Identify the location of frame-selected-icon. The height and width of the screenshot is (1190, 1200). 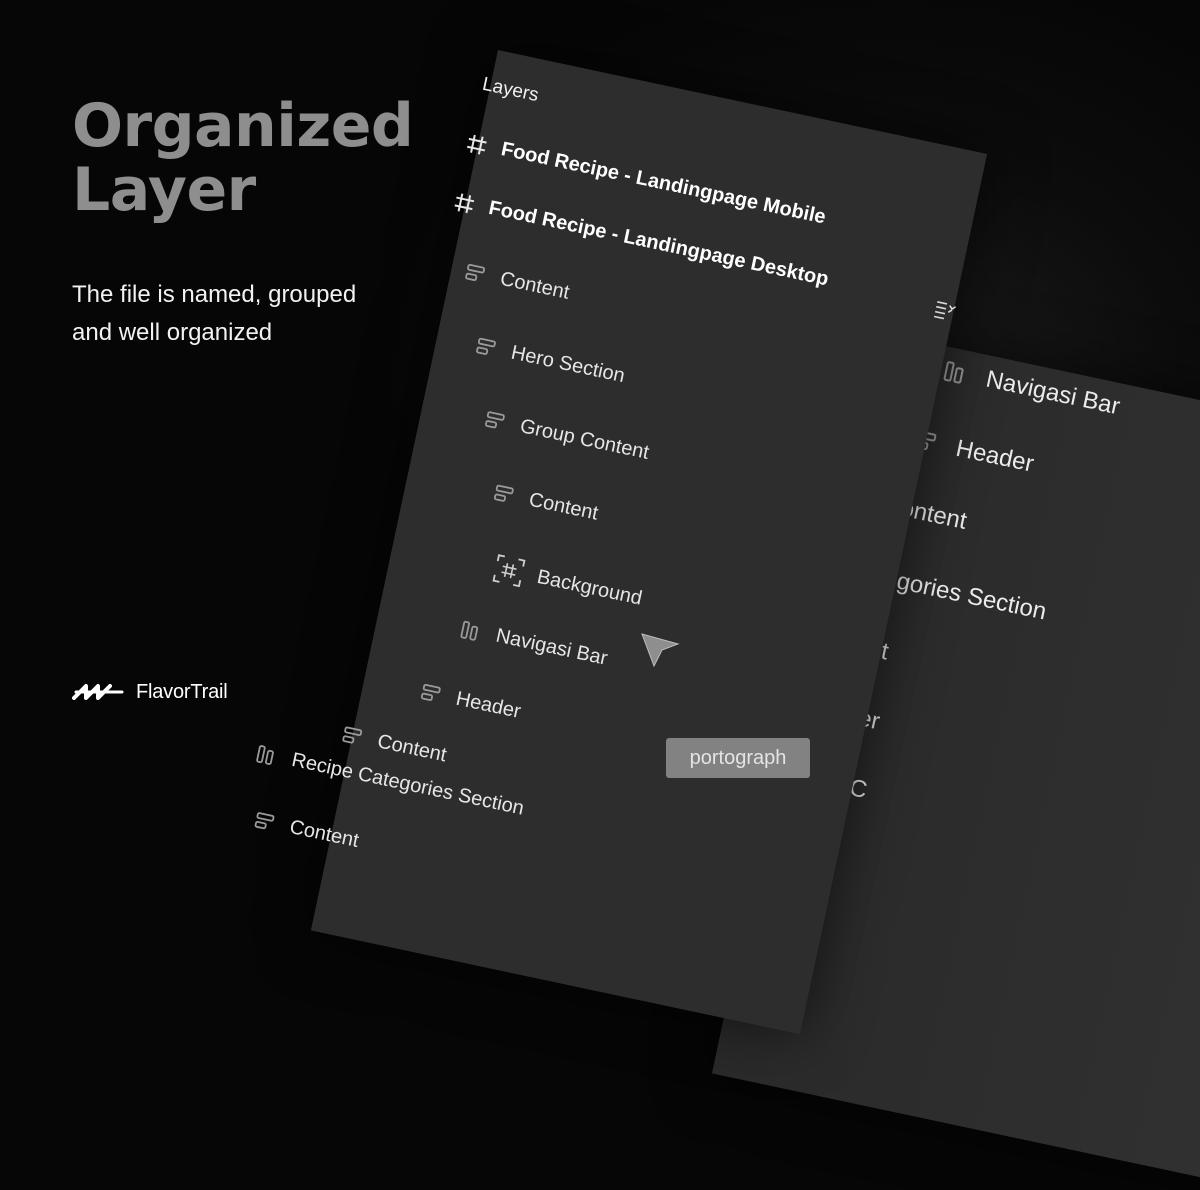
(509, 571).